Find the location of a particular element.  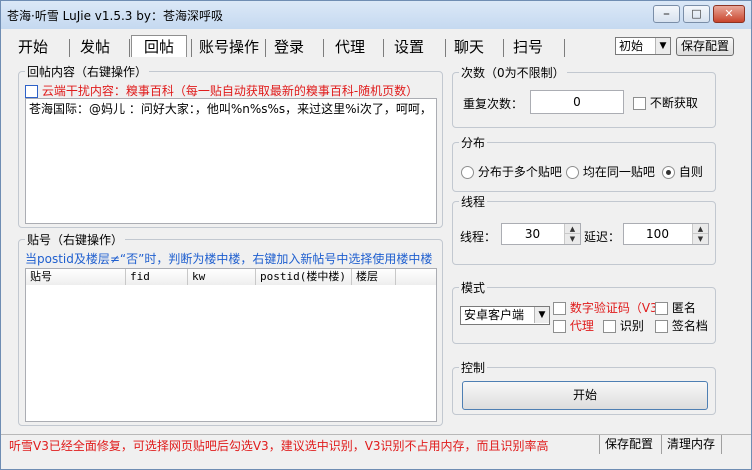

posts-column-header-filler is located at coordinates (416, 277).